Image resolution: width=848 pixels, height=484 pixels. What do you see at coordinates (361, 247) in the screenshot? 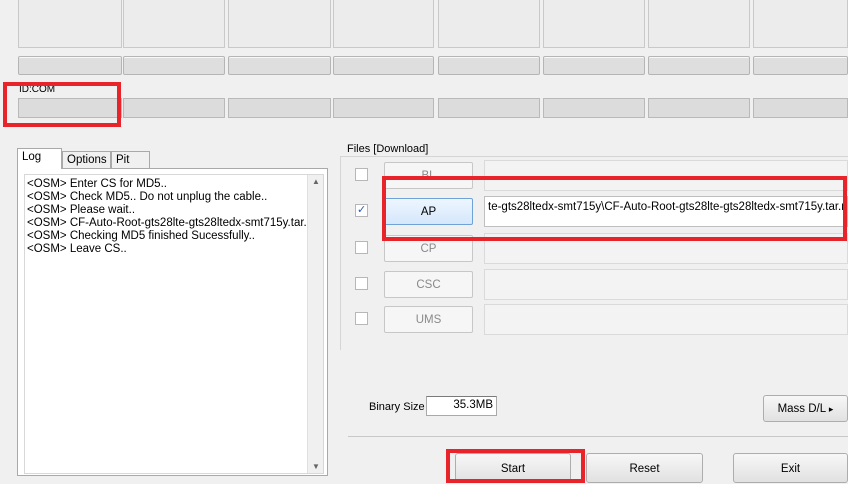
I see `cp-checkbox` at bounding box center [361, 247].